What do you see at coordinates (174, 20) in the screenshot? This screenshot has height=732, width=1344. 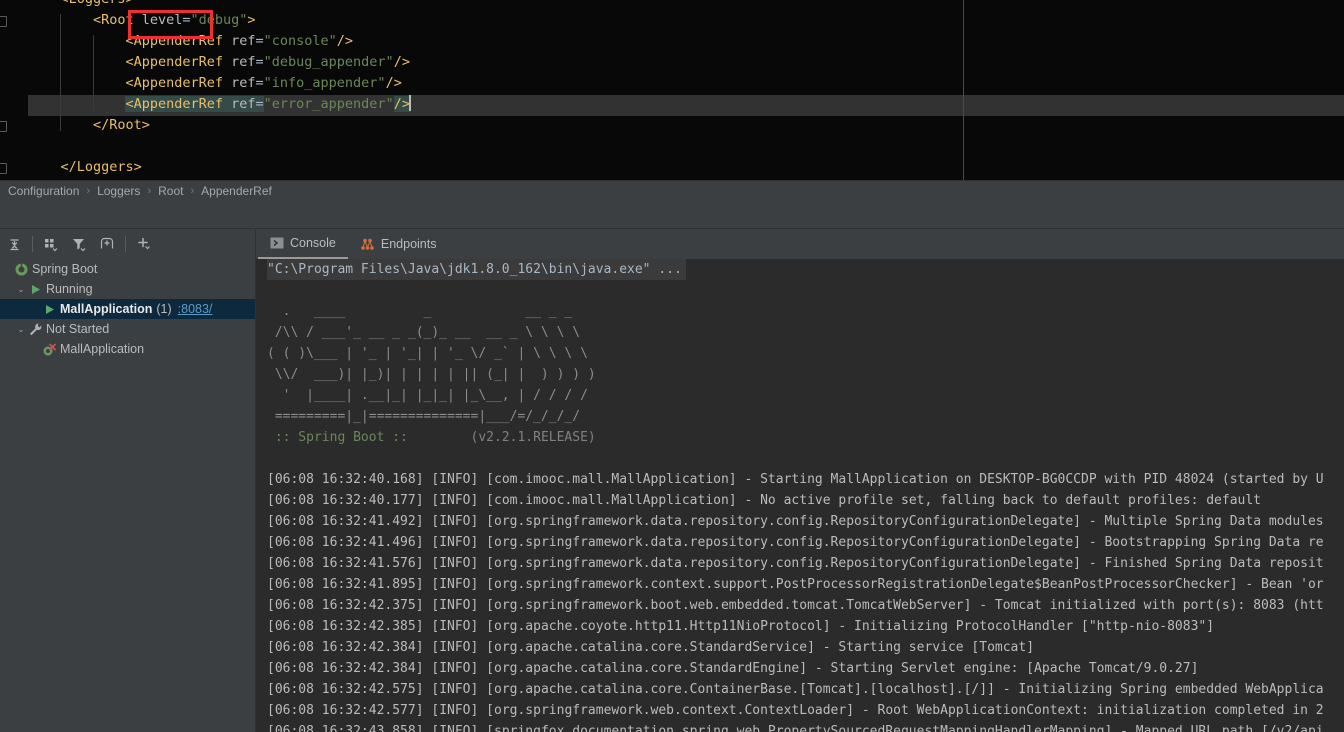 I see `code-line: <Root level="debug">` at bounding box center [174, 20].